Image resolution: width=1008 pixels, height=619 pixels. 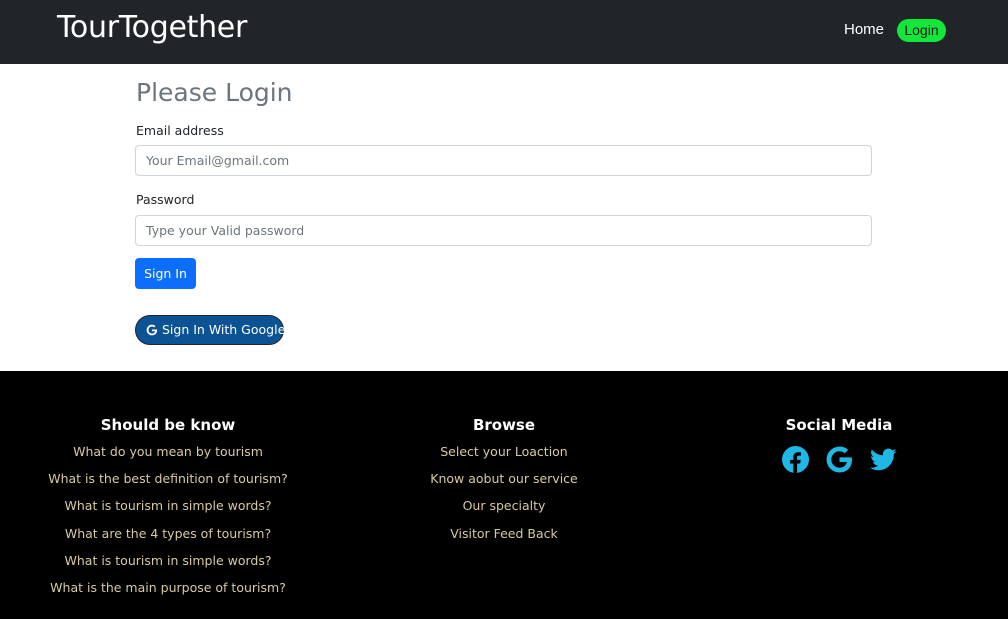 I want to click on footer-link: Select your Loaction, so click(x=504, y=456).